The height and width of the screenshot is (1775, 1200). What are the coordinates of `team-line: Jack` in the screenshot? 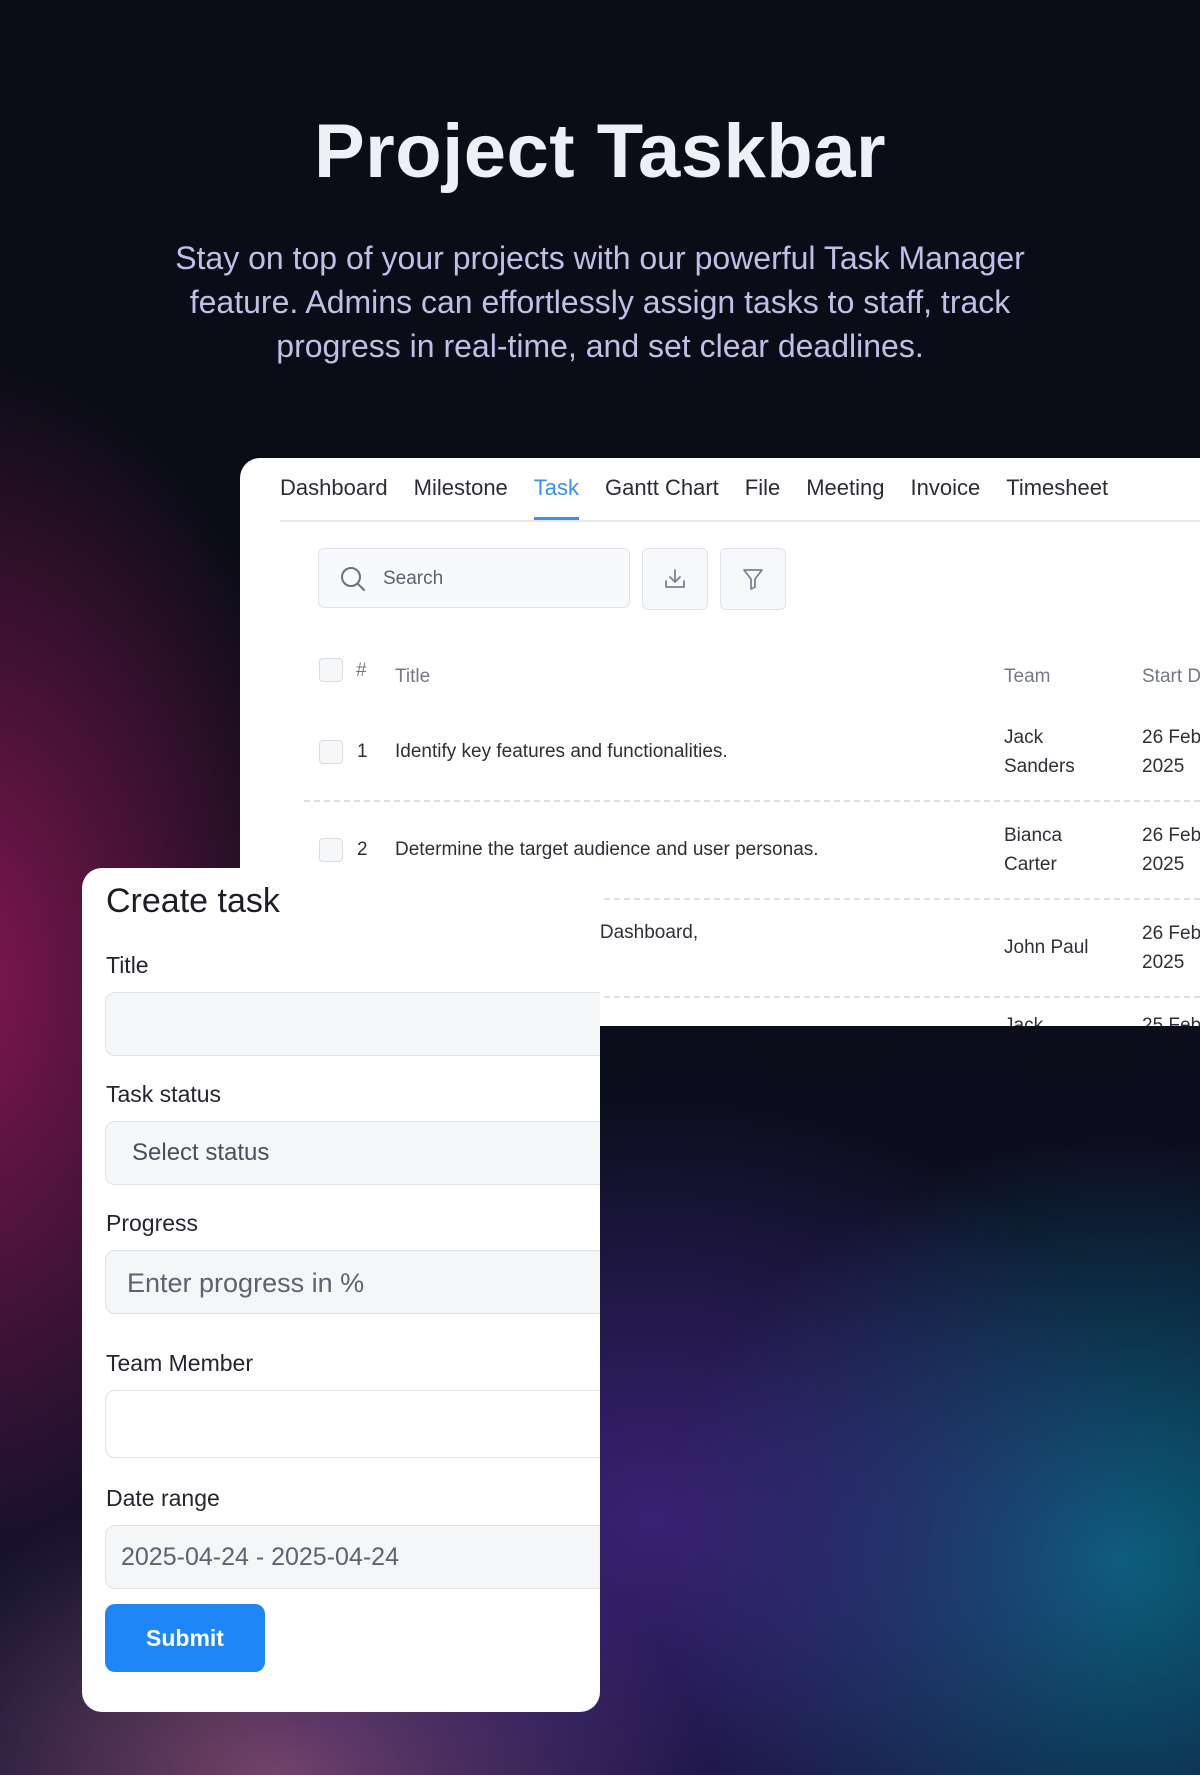 It's located at (1024, 737).